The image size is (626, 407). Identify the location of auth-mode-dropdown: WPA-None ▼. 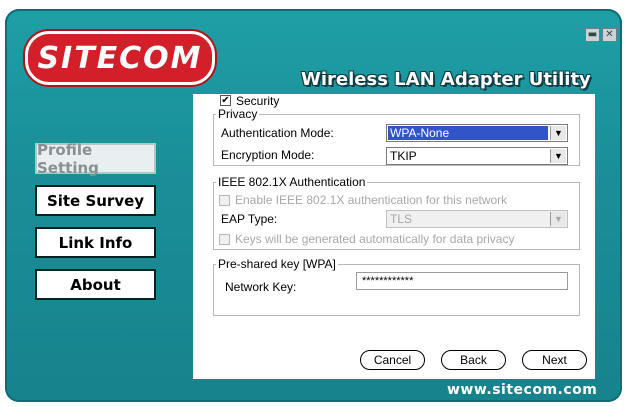
(477, 133).